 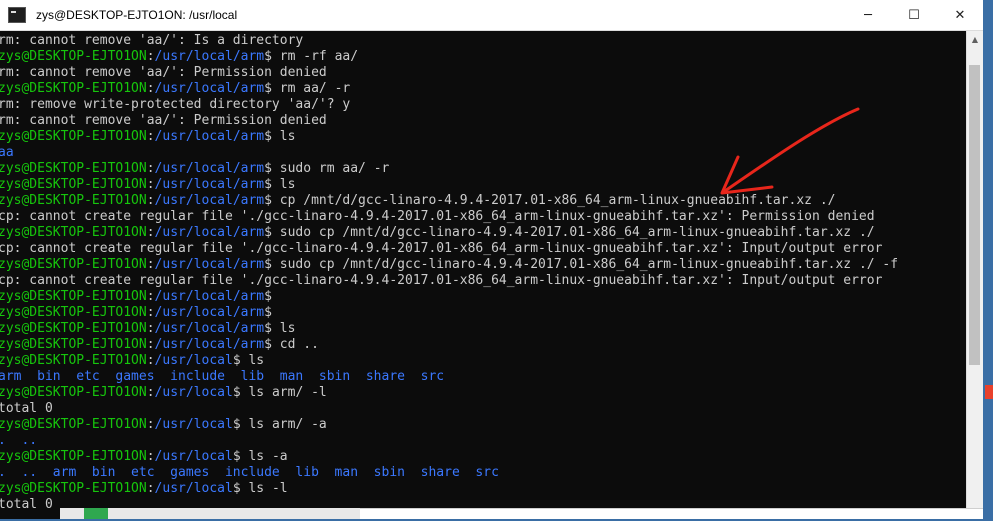 I want to click on window-title: zys@DESKTOP-EJTO1ON: /usr/local, so click(x=137, y=15).